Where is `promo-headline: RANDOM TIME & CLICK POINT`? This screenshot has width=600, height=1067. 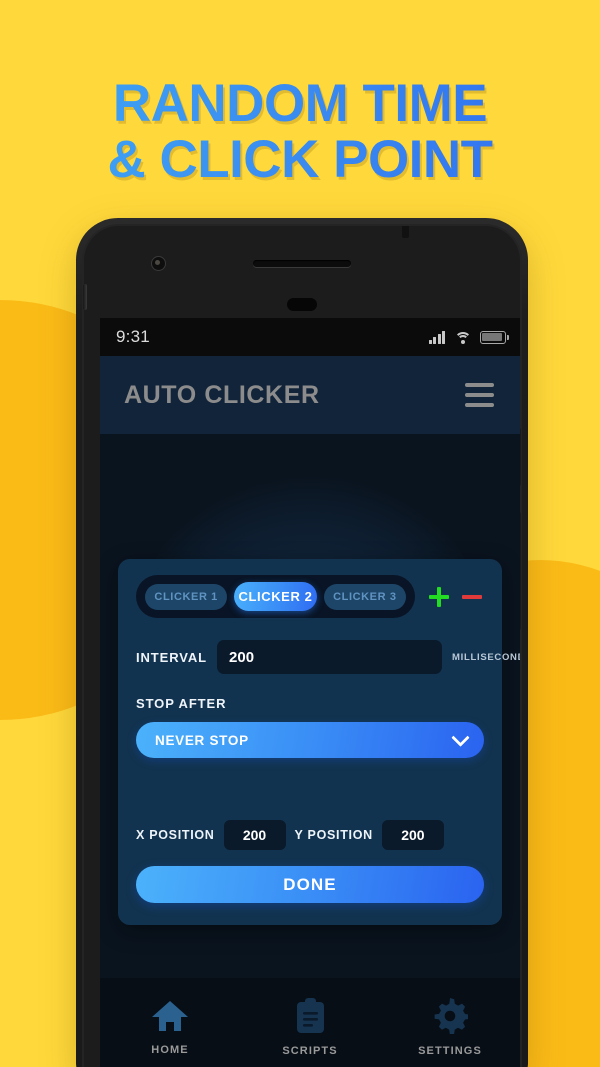 promo-headline: RANDOM TIME & CLICK POINT is located at coordinates (300, 131).